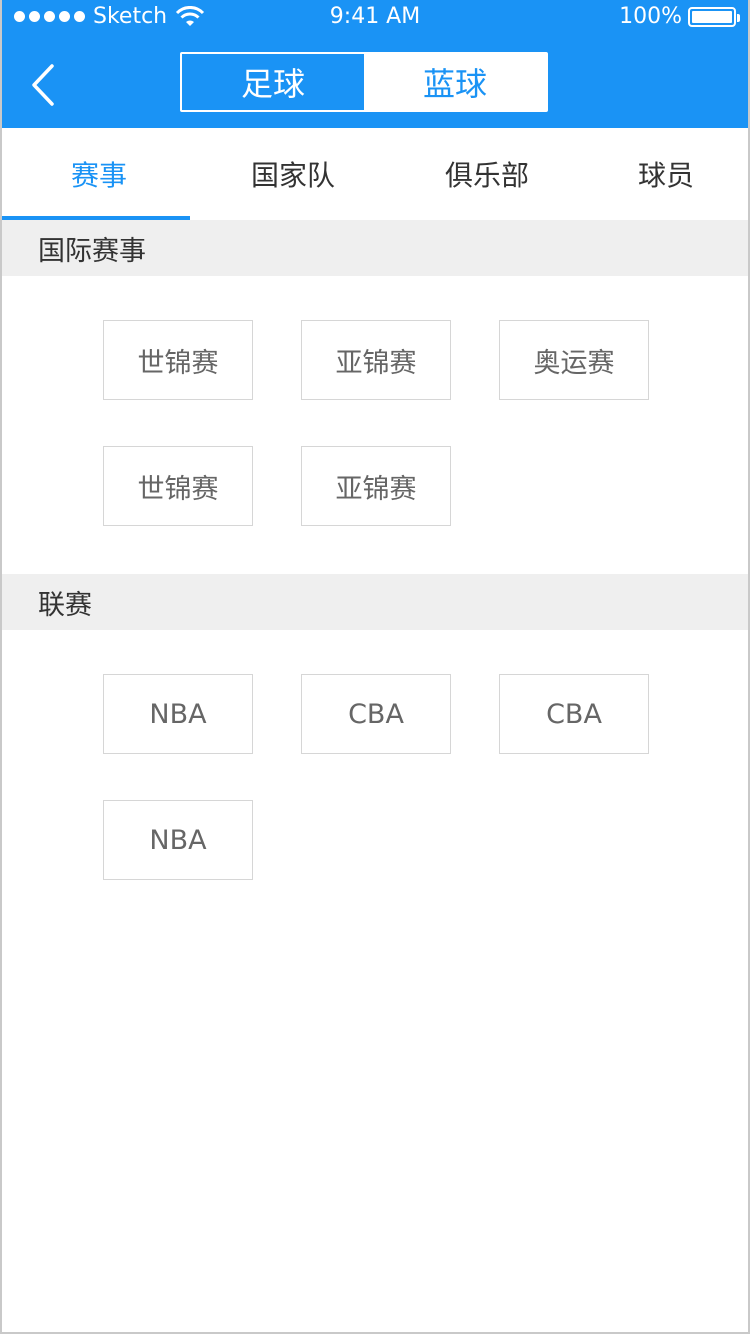 This screenshot has height=1334, width=750. Describe the element at coordinates (375, 18) in the screenshot. I see `status-bar: Sketch 9:41 AM 100%` at that location.